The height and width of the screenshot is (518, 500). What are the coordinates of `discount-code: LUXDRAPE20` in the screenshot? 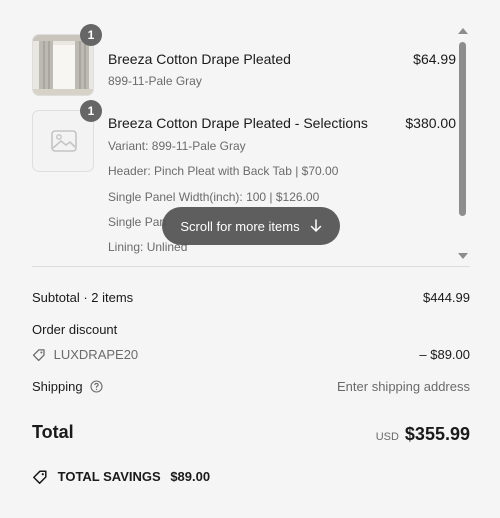 It's located at (96, 354).